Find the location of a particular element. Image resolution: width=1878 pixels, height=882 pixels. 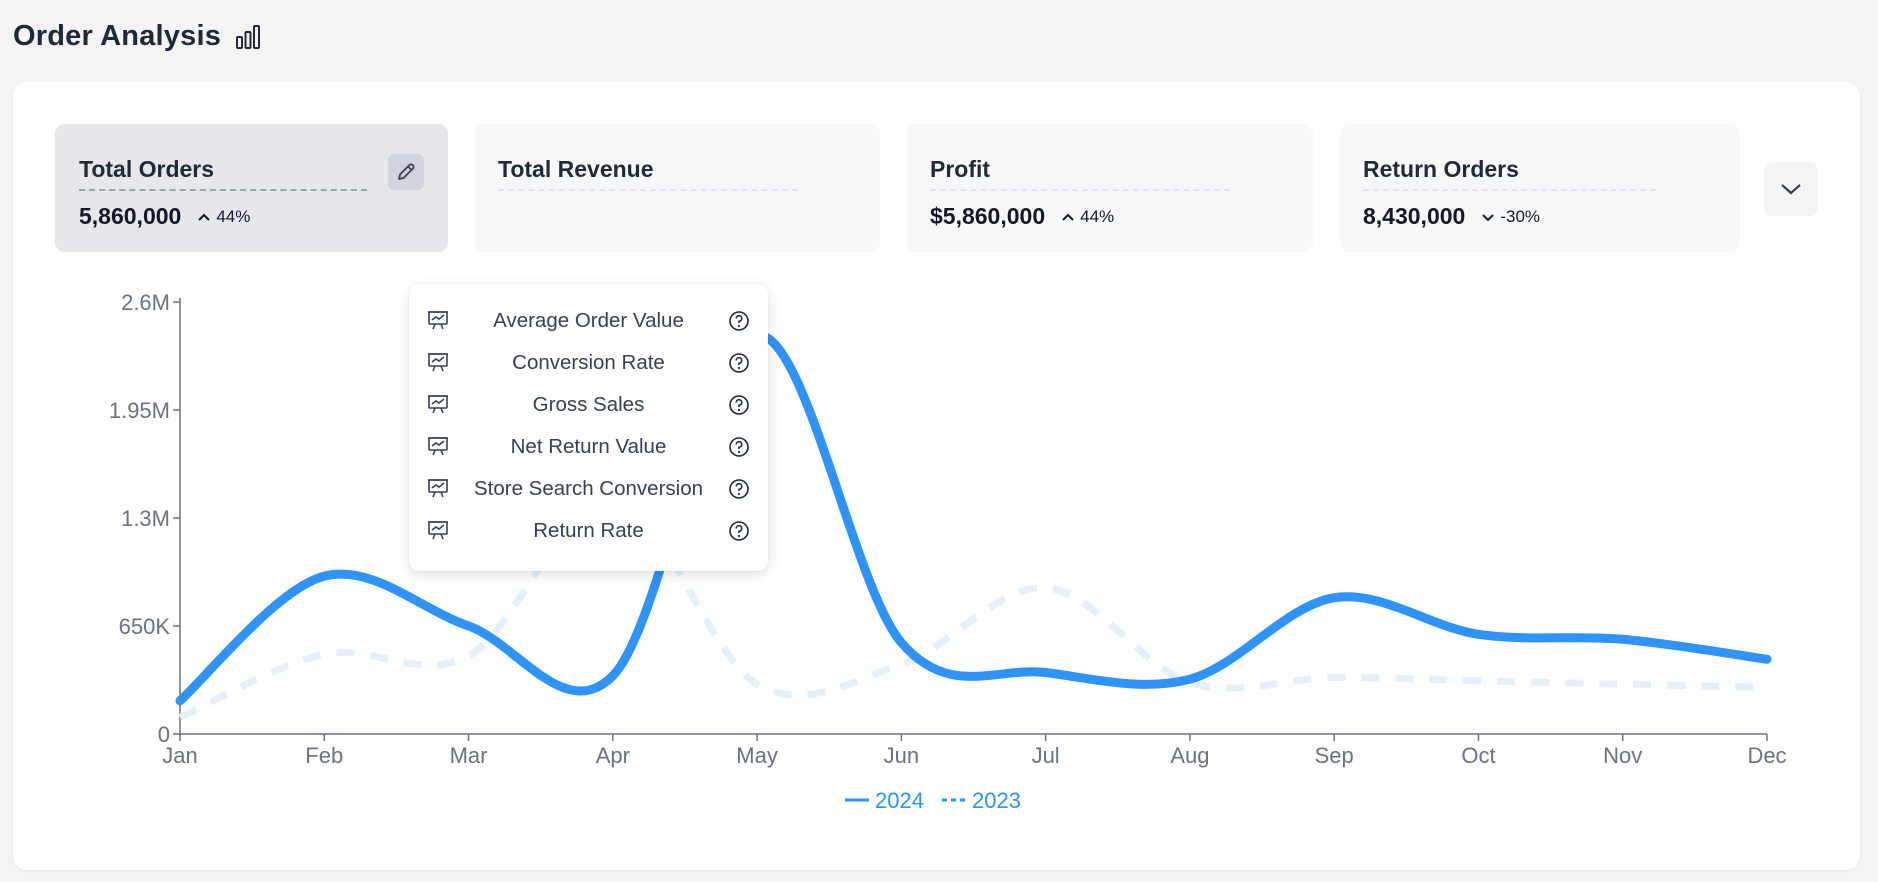

dropdown-item-gross-sales: Gross Sales is located at coordinates (588, 405).